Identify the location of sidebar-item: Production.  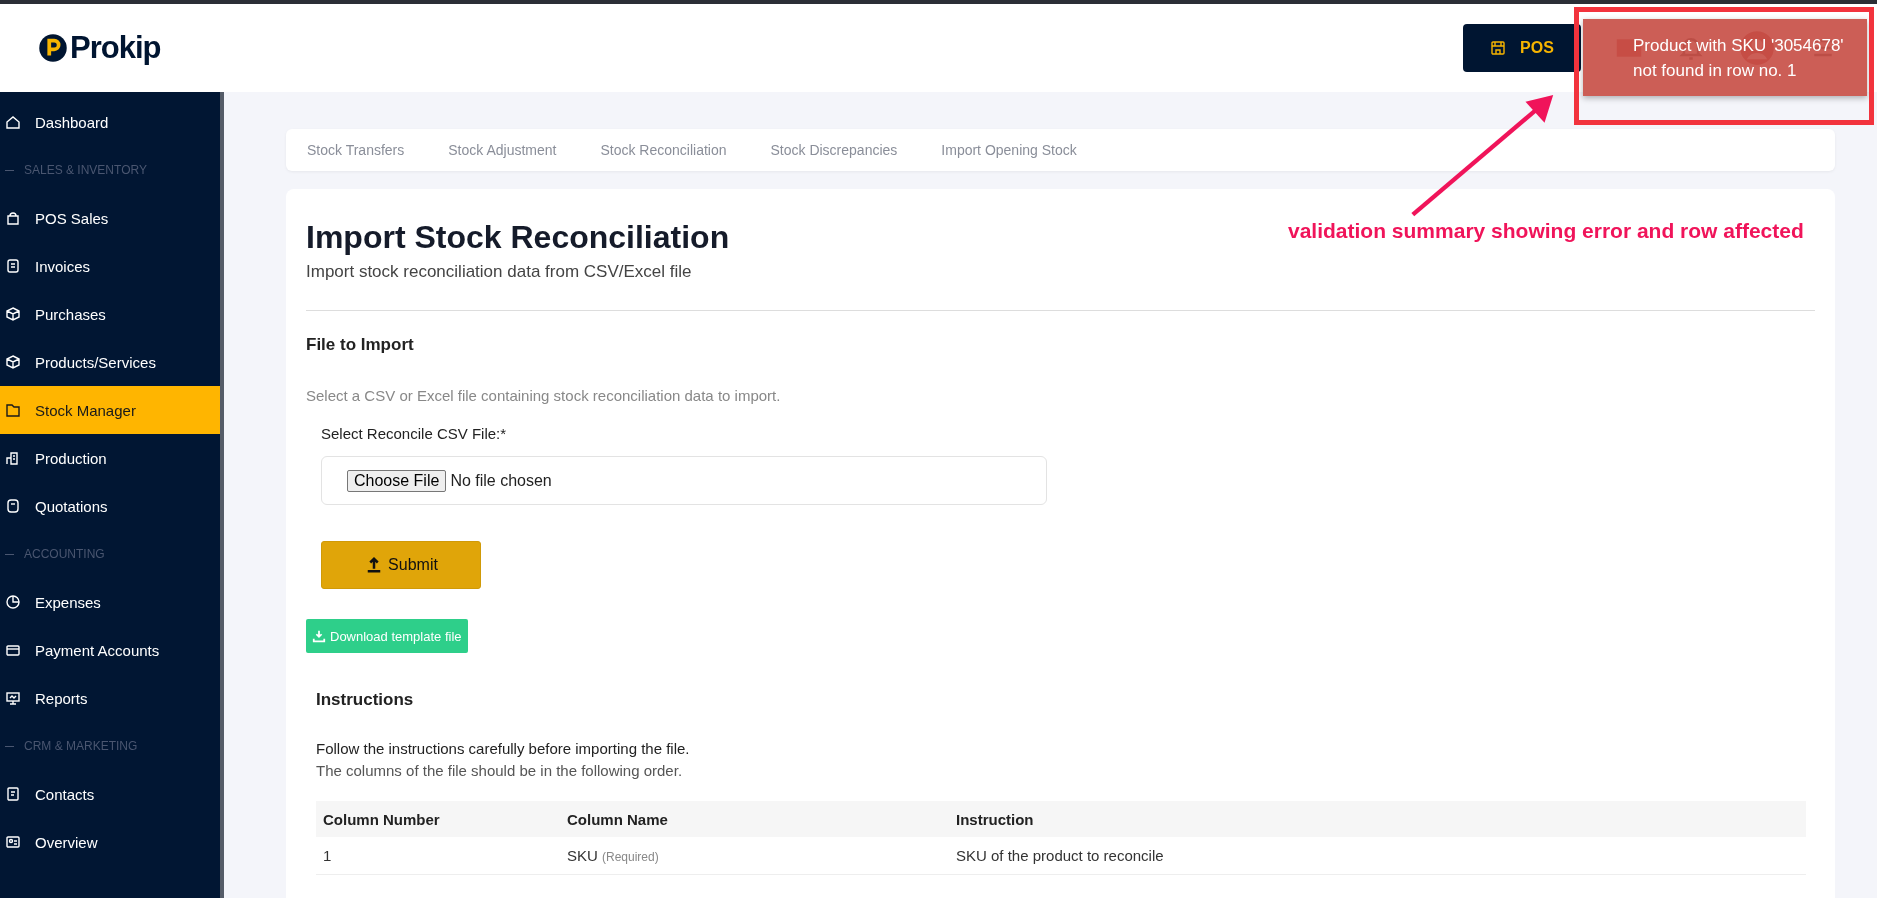
(110, 458).